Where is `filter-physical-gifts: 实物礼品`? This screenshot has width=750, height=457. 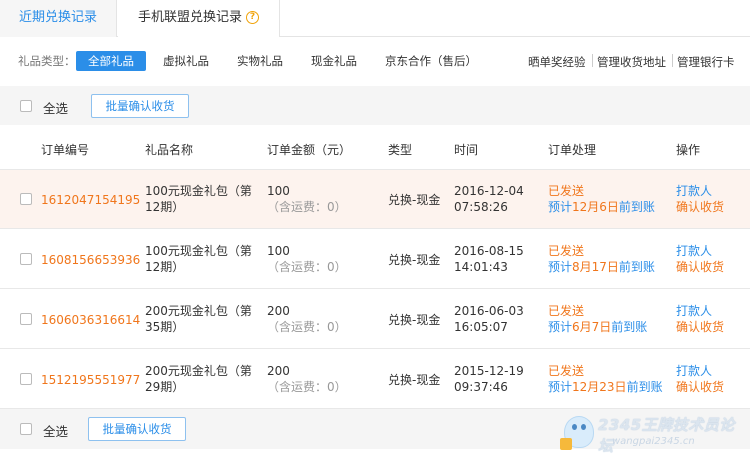 filter-physical-gifts: 实物礼品 is located at coordinates (260, 61).